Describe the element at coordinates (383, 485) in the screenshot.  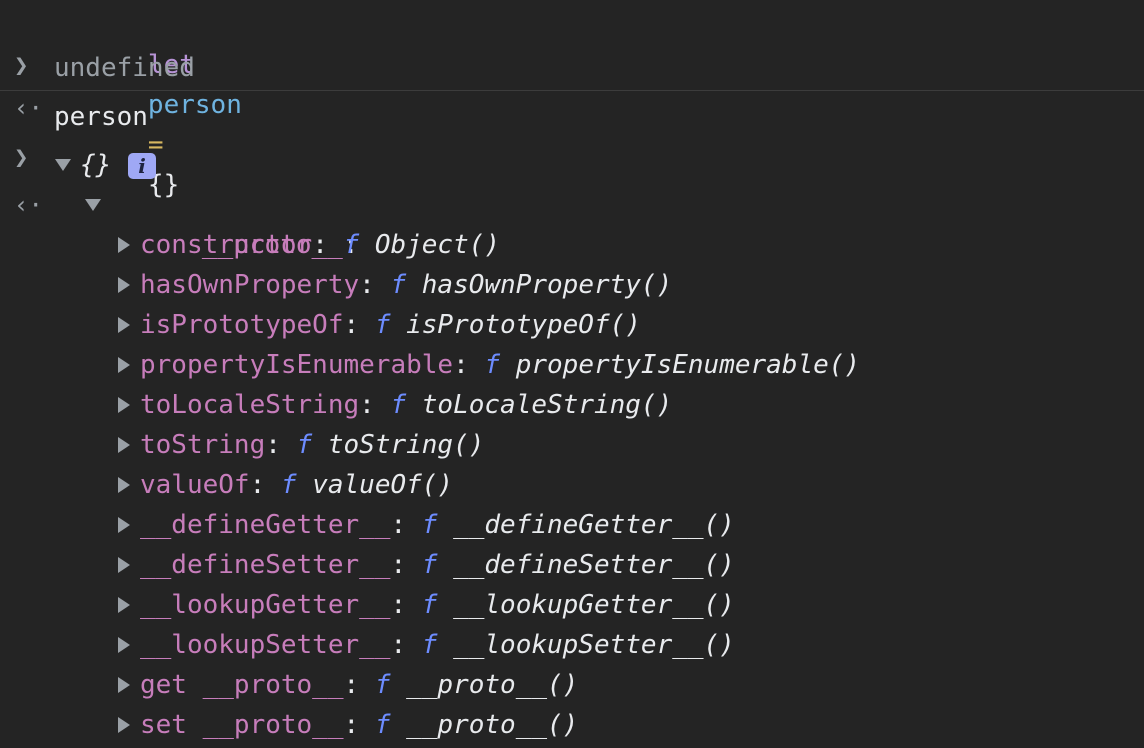
I see `function-signature: valueOf()` at that location.